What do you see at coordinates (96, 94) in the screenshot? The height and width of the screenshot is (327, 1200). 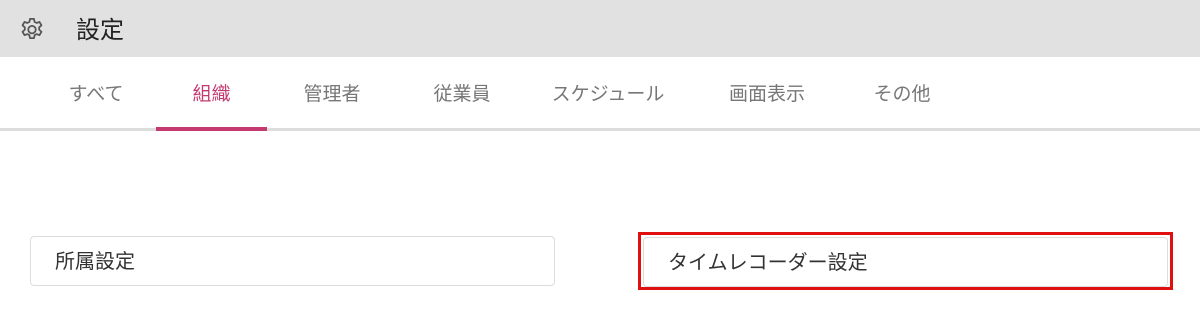 I see `tab-all: すべて` at bounding box center [96, 94].